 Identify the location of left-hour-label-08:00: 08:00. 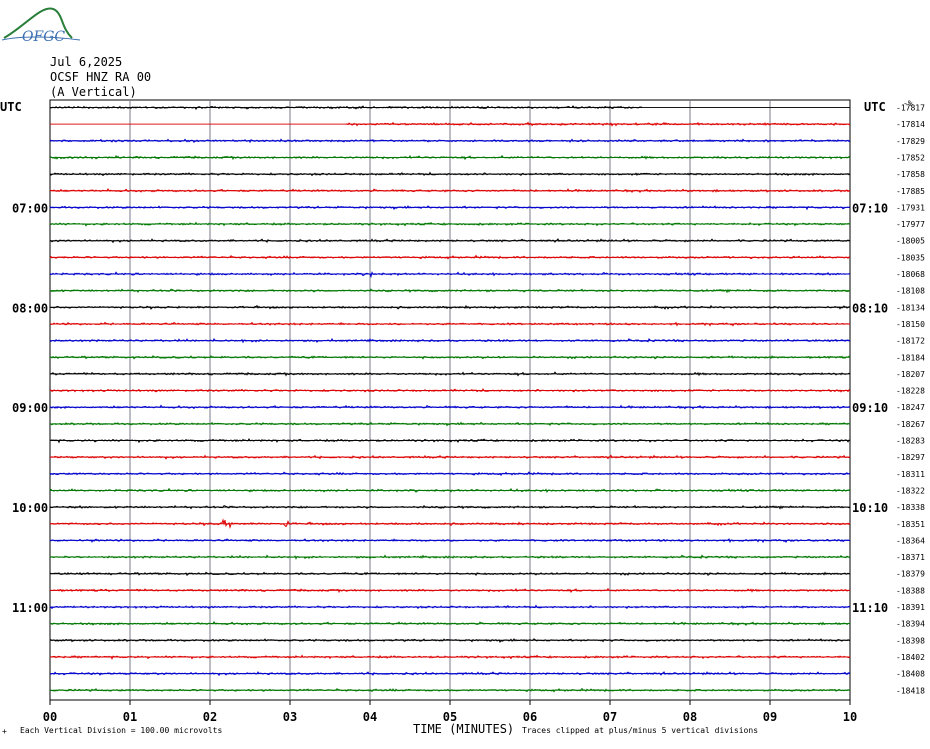
(30, 308).